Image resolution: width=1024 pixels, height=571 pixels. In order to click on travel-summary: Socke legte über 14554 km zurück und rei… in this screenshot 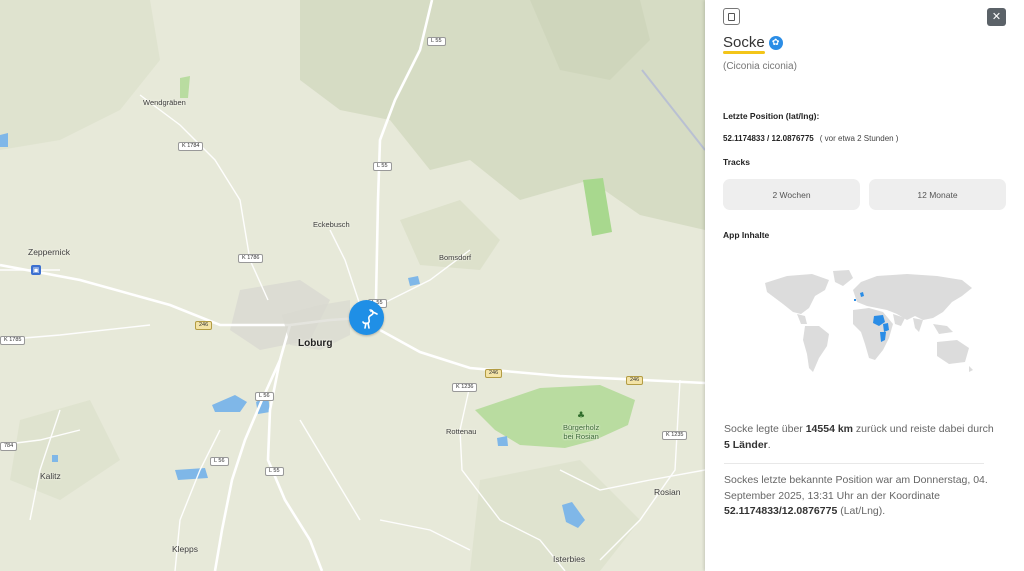, I will do `click(859, 437)`.